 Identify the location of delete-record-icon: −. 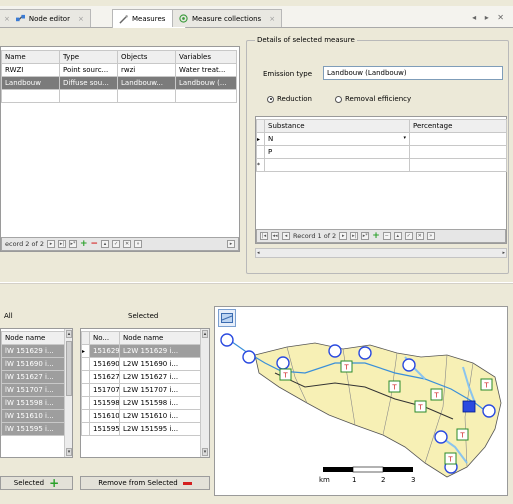
(386, 236).